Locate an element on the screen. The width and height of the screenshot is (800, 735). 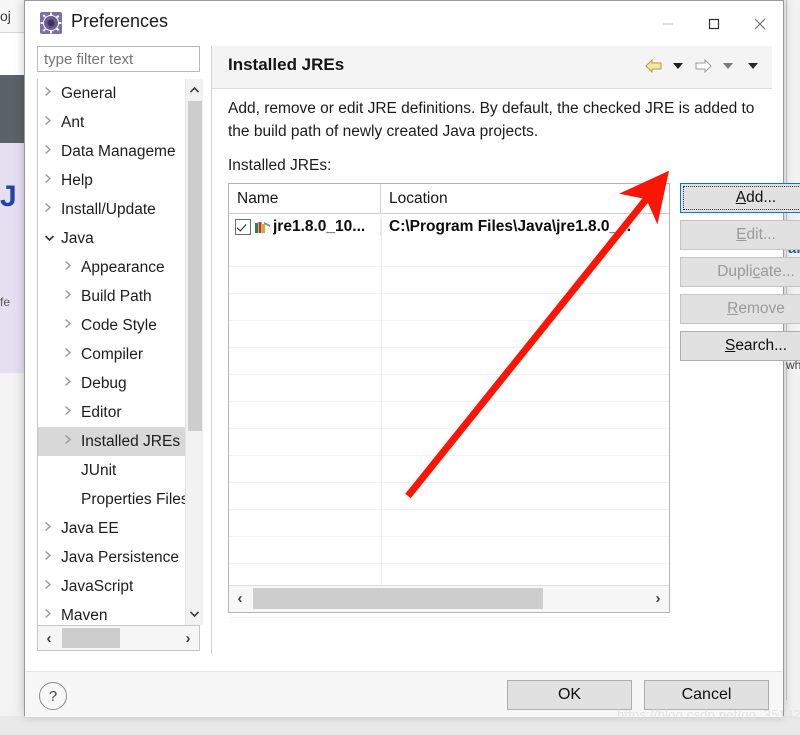
sidebar-item-data-manageme: Data Manageme is located at coordinates (112, 151).